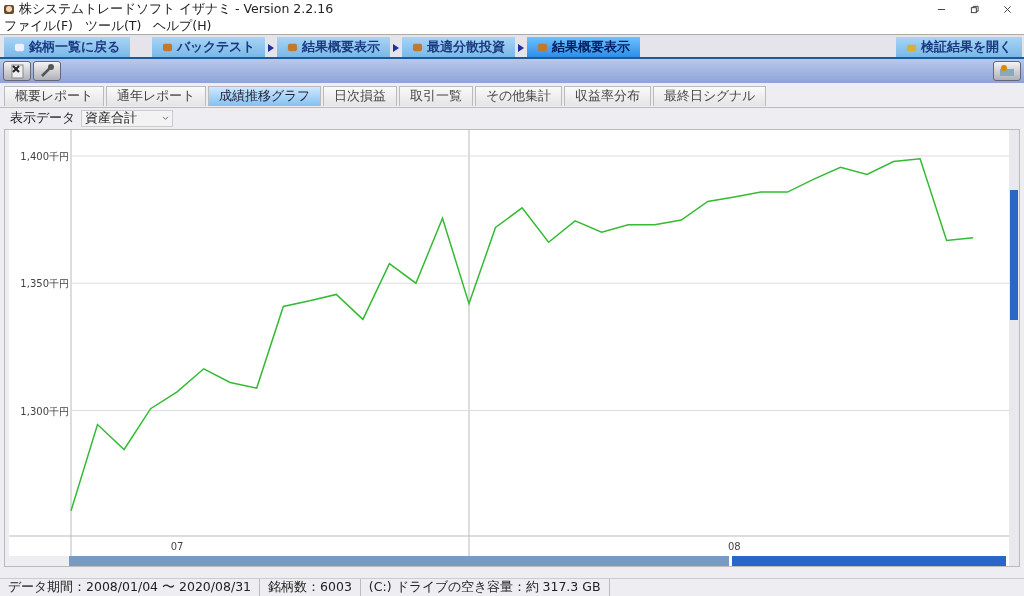  Describe the element at coordinates (1007, 9) in the screenshot. I see `close-icon` at that location.